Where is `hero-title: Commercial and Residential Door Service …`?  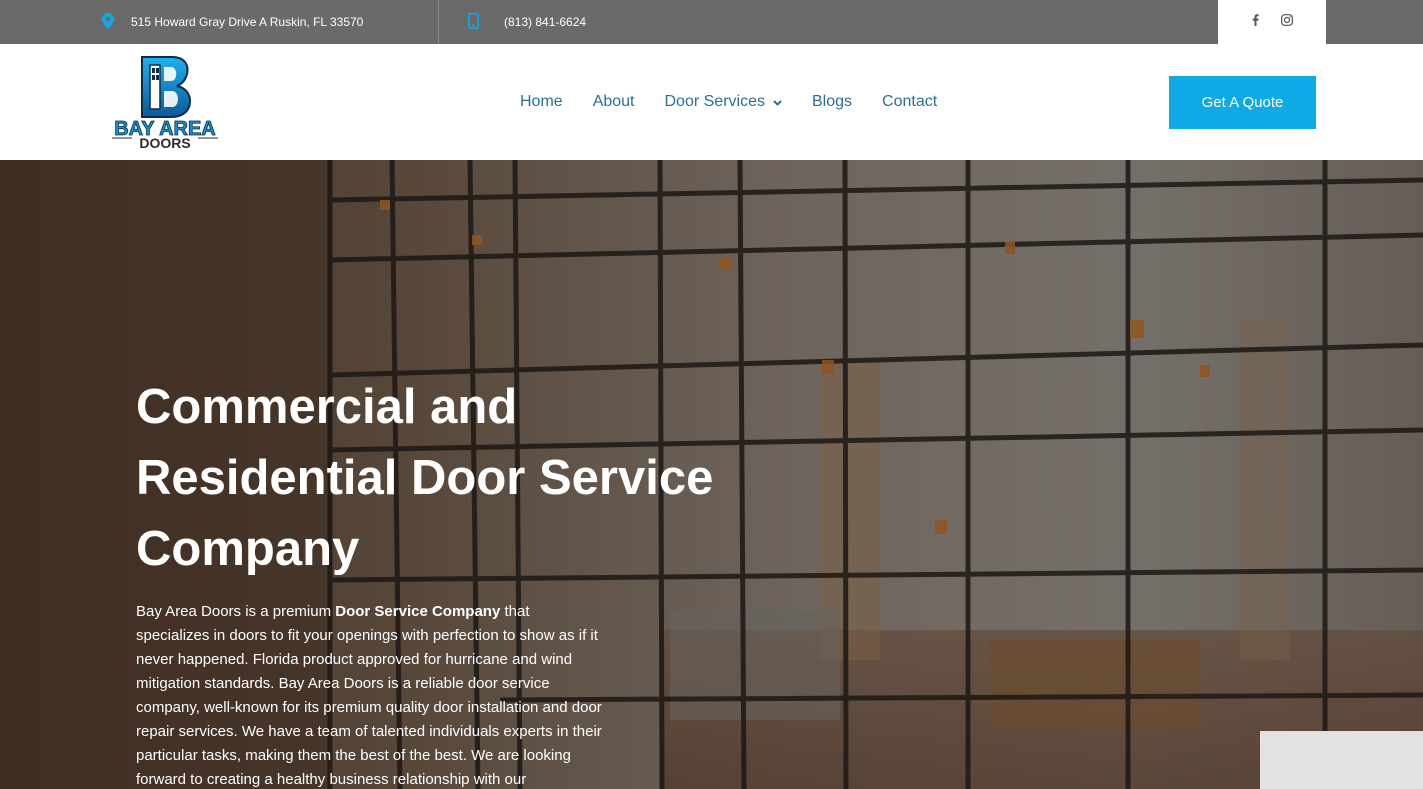 hero-title: Commercial and Residential Door Service … is located at coordinates (425, 478).